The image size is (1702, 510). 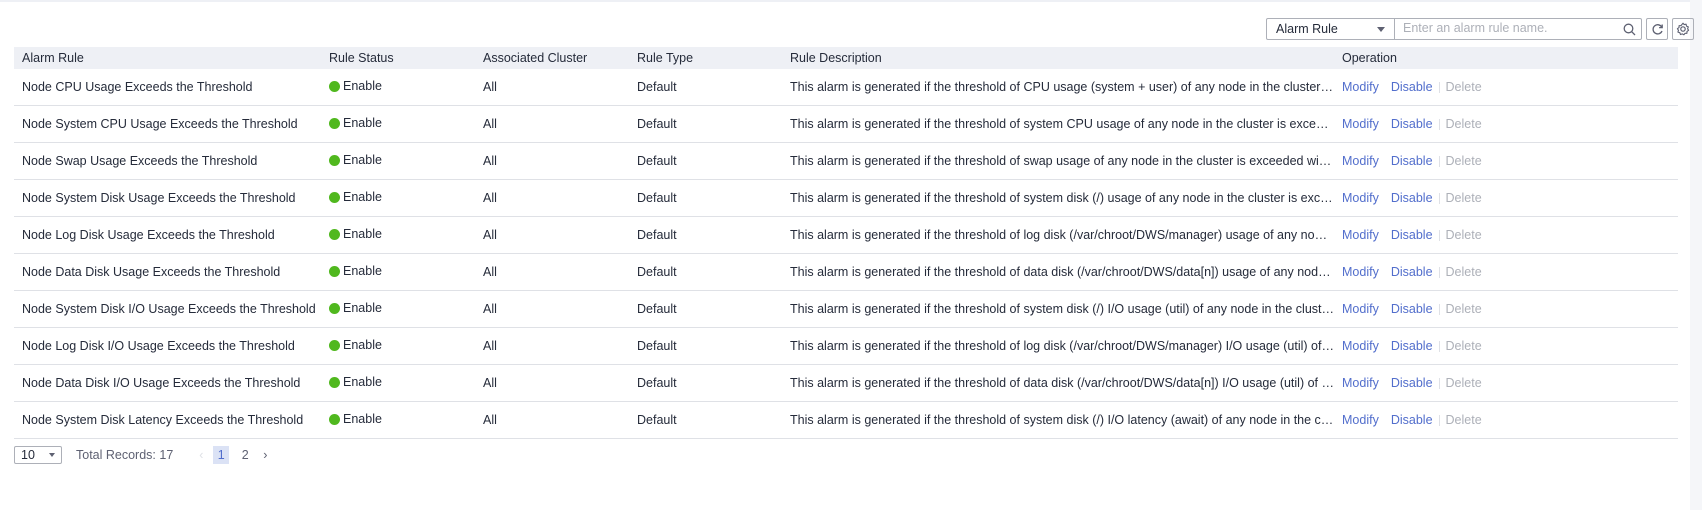 I want to click on page-1: 1, so click(x=221, y=455).